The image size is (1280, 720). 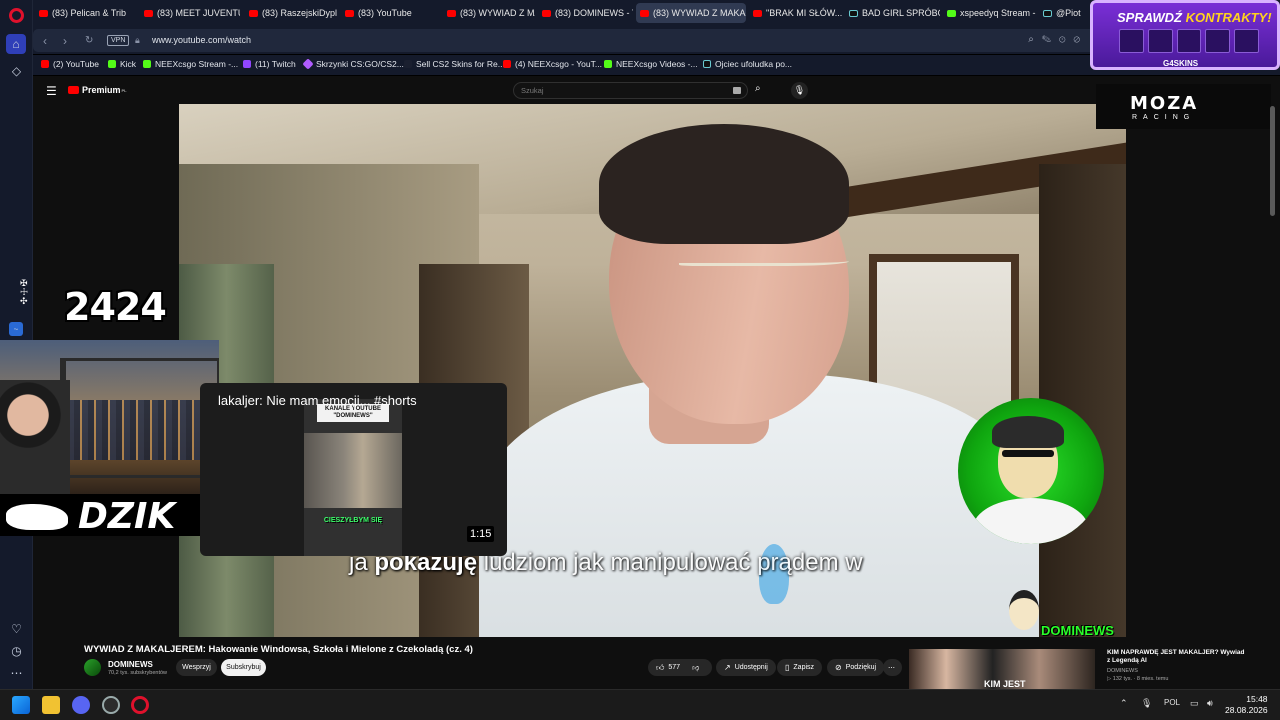 I want to click on clock: 15:48 28.08.2026, so click(x=1246, y=705).